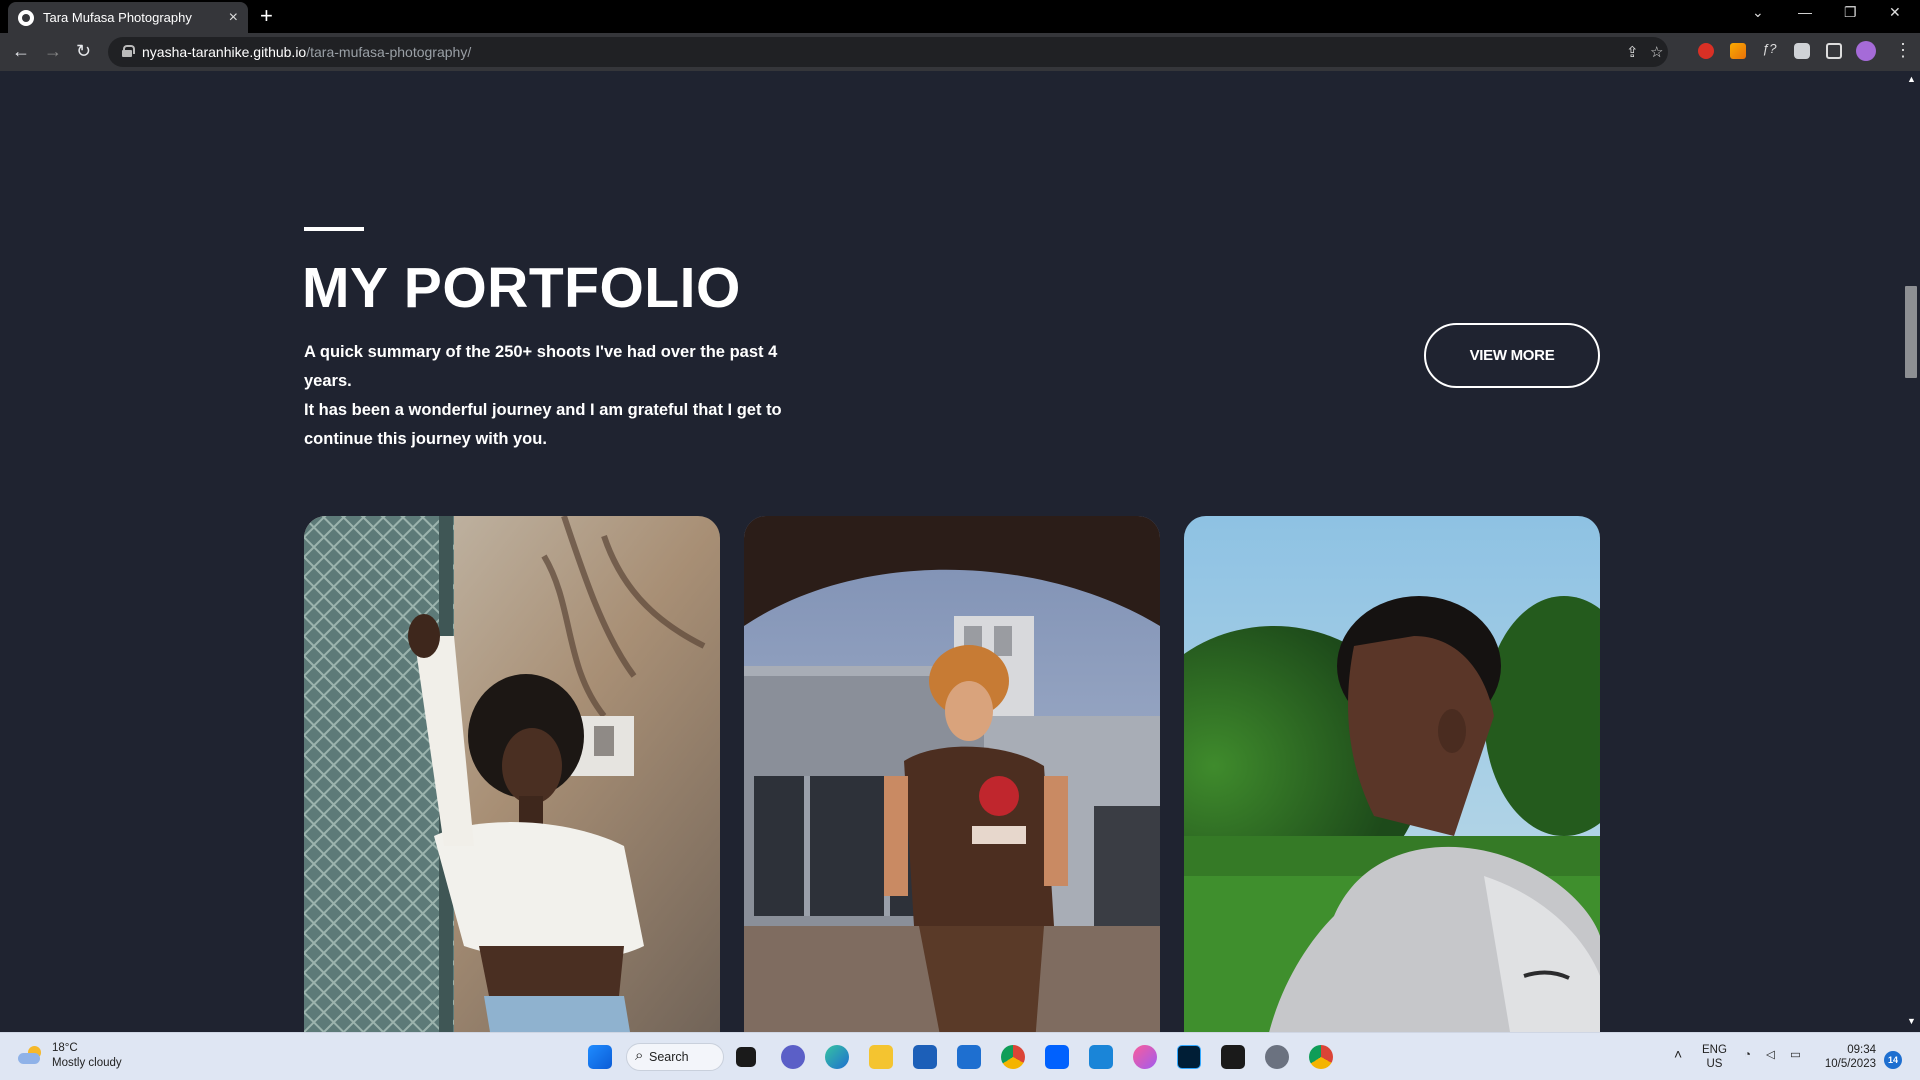 The height and width of the screenshot is (1080, 1920). Describe the element at coordinates (26, 17) in the screenshot. I see `site-favicon-icon` at that location.